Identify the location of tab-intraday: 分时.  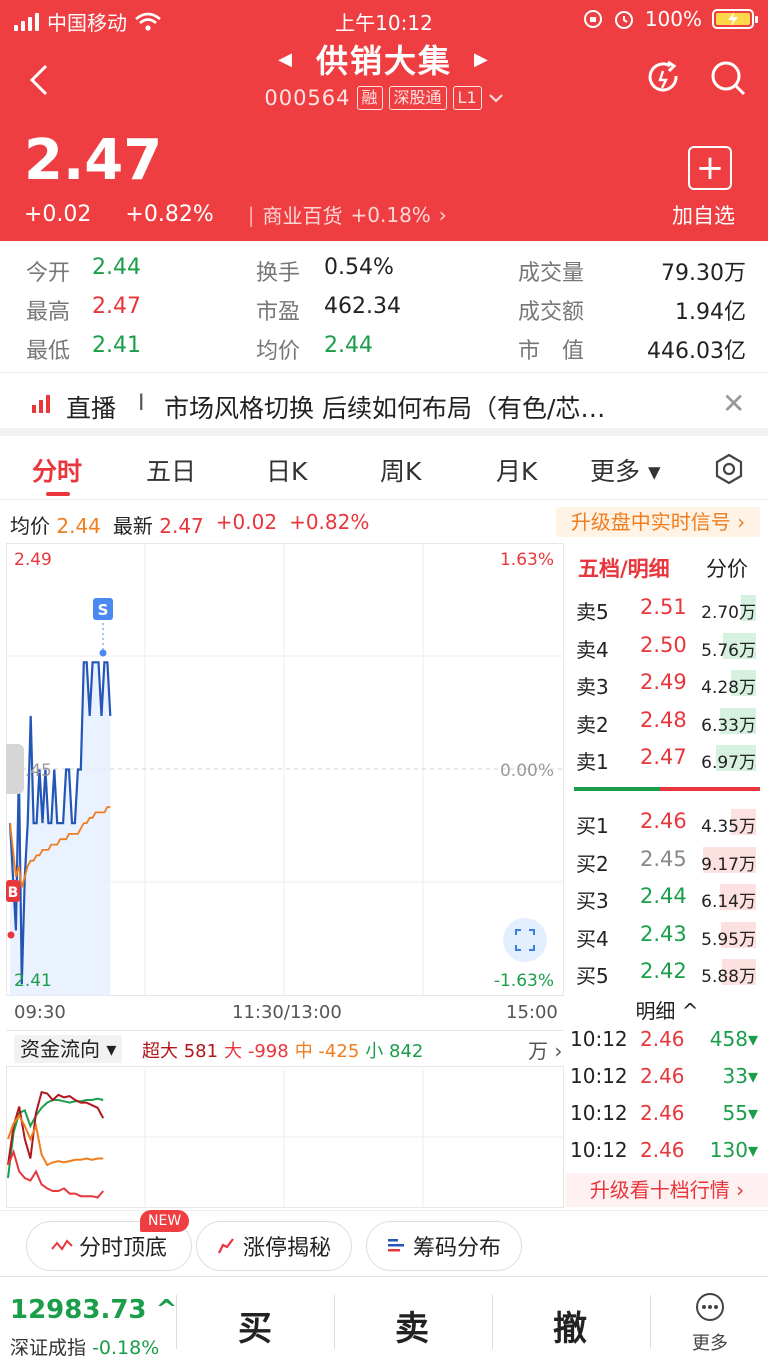
(57, 470).